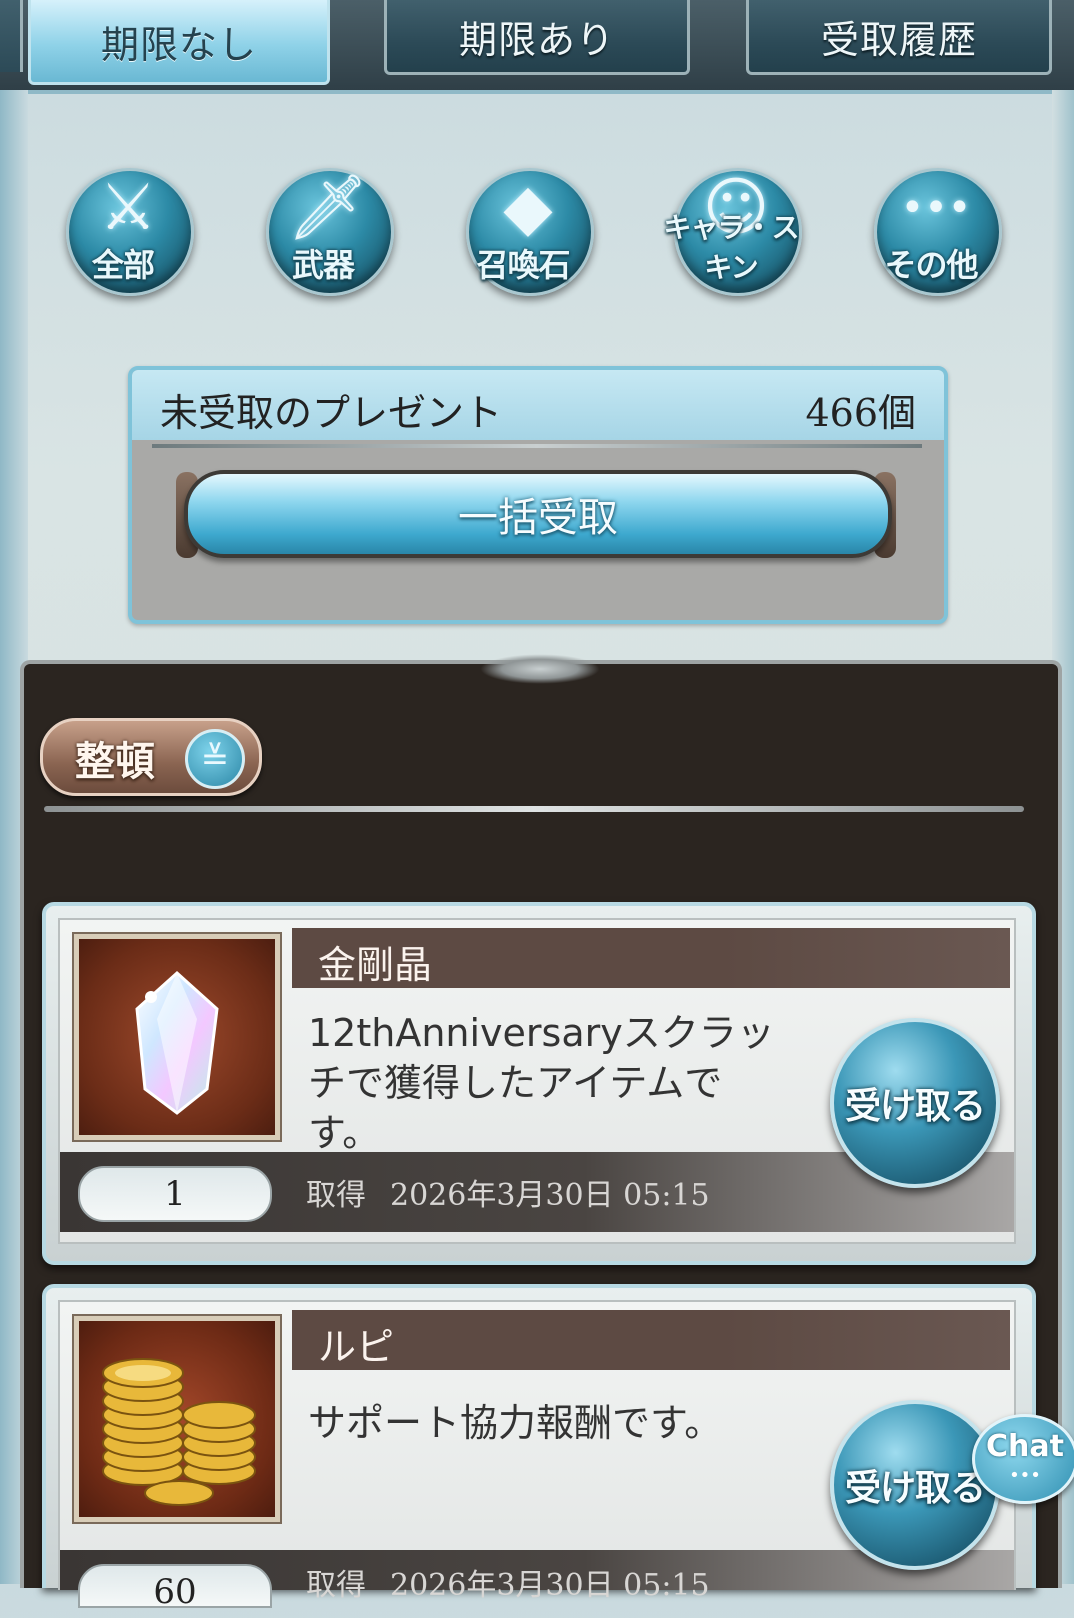 This screenshot has height=1618, width=1074. What do you see at coordinates (356, 1347) in the screenshot?
I see `present-name: ルピ` at bounding box center [356, 1347].